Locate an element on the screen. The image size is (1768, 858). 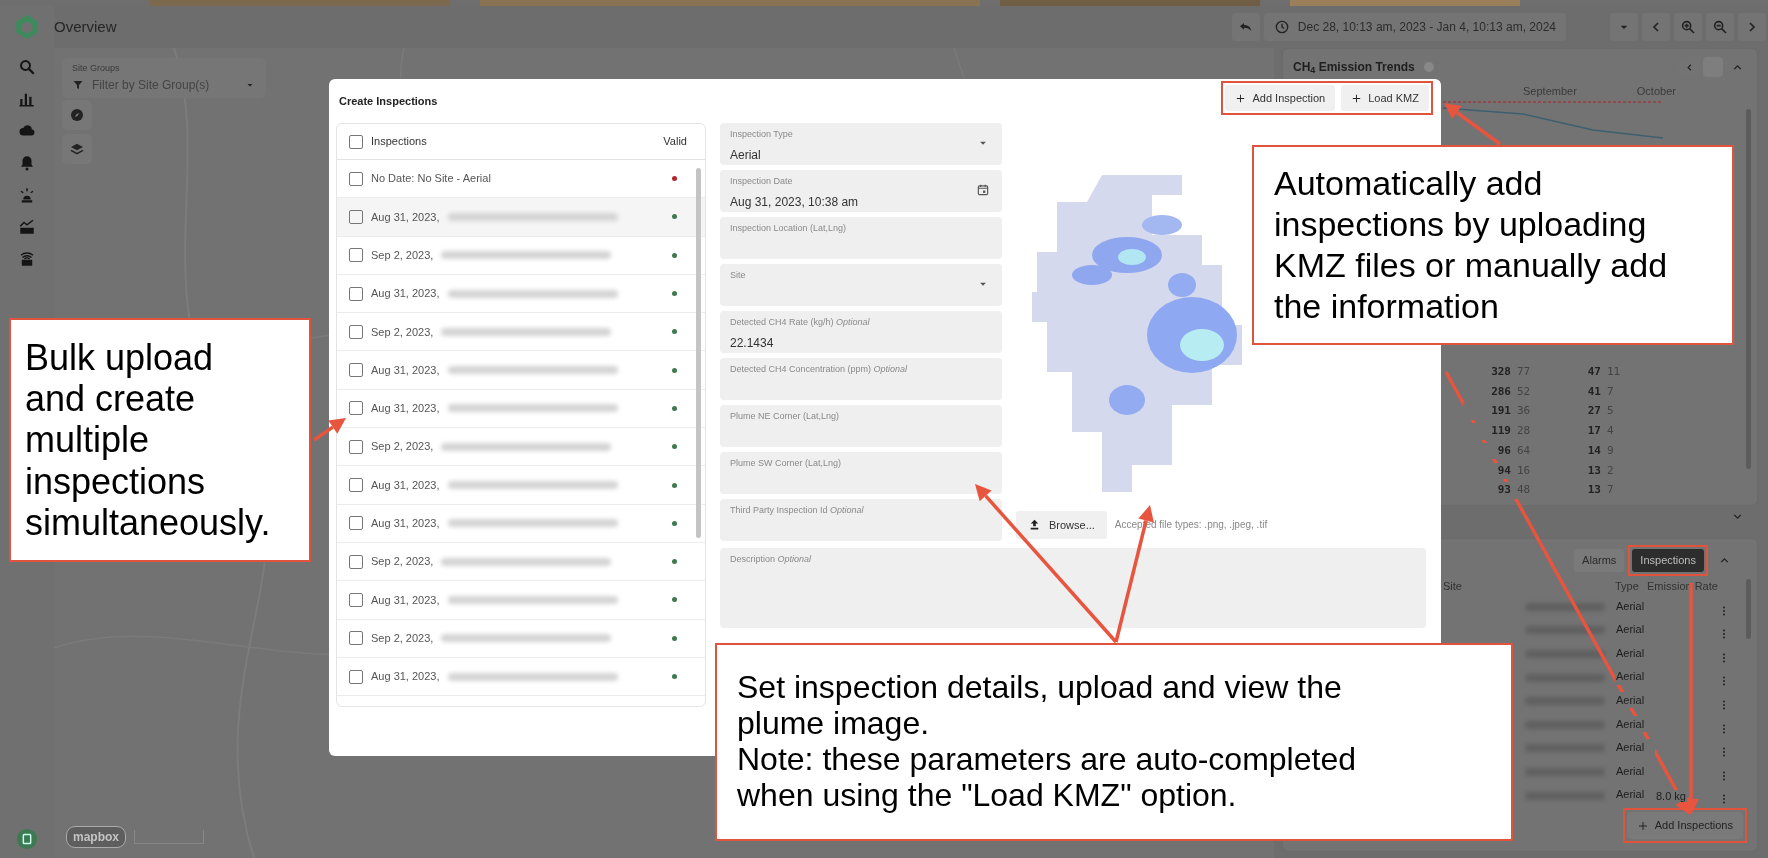
axis-label: October is located at coordinates (1656, 91).